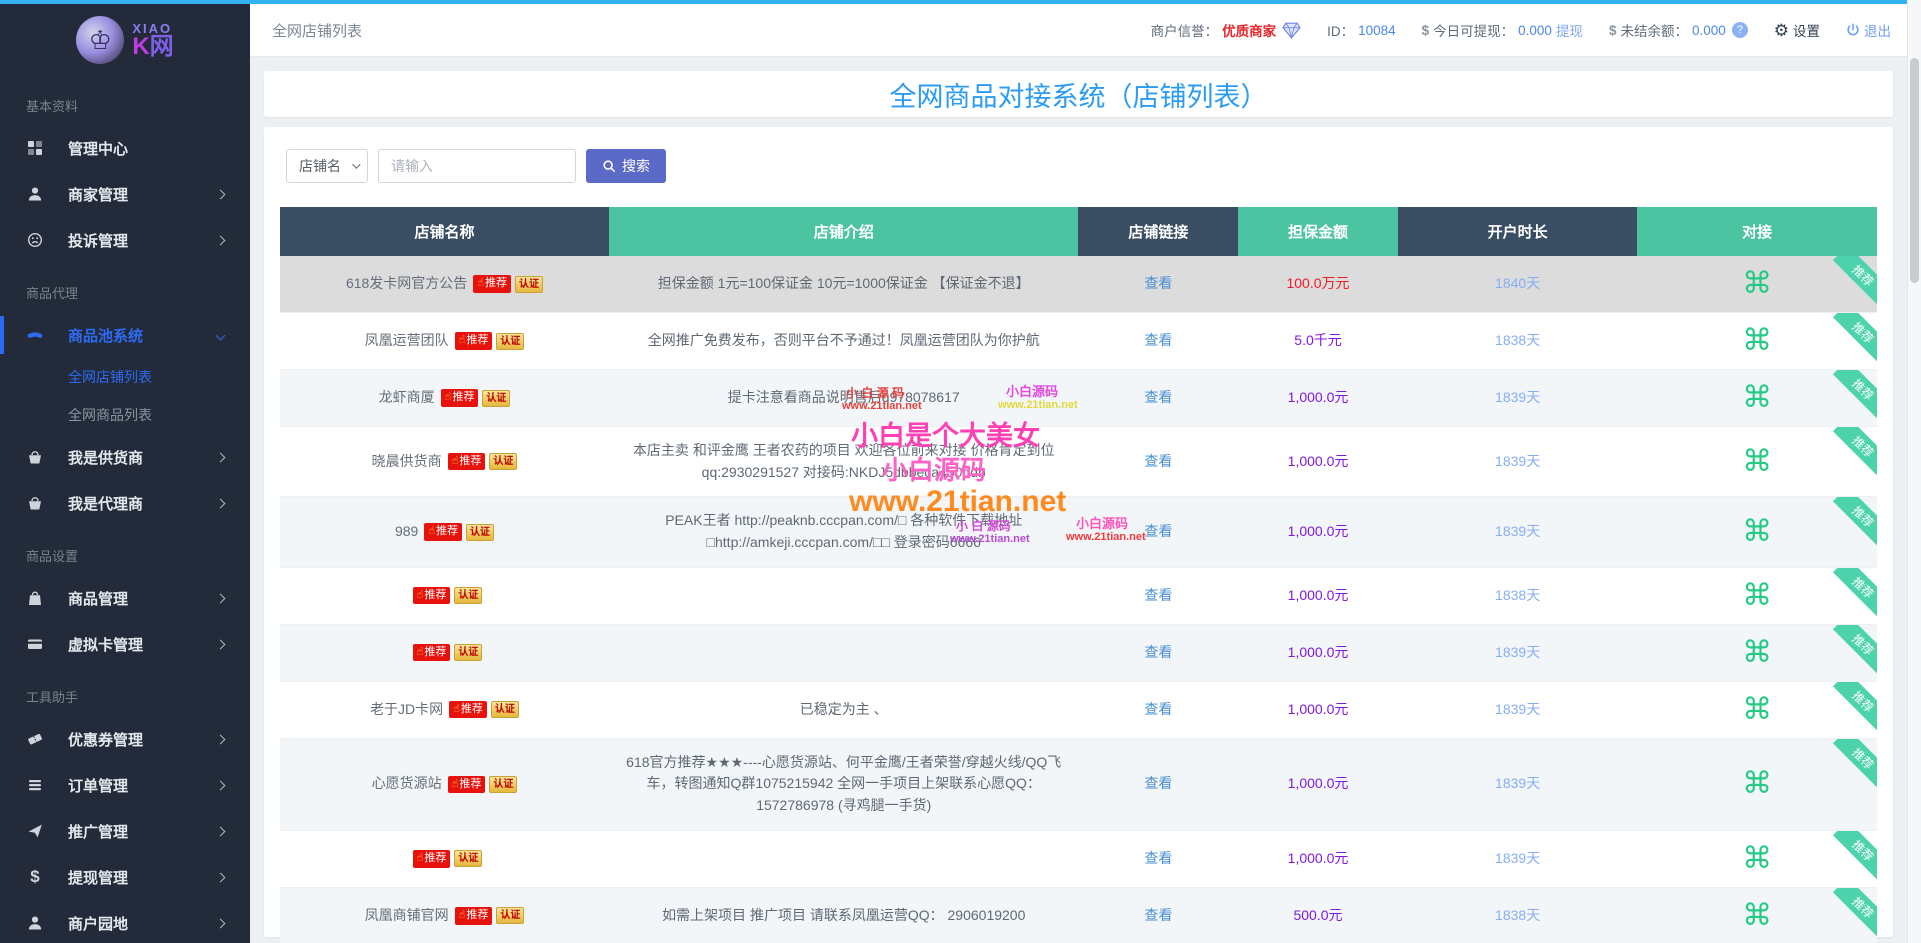 Image resolution: width=1921 pixels, height=943 pixels. What do you see at coordinates (1914, 170) in the screenshot?
I see `scrollbar-thumb` at bounding box center [1914, 170].